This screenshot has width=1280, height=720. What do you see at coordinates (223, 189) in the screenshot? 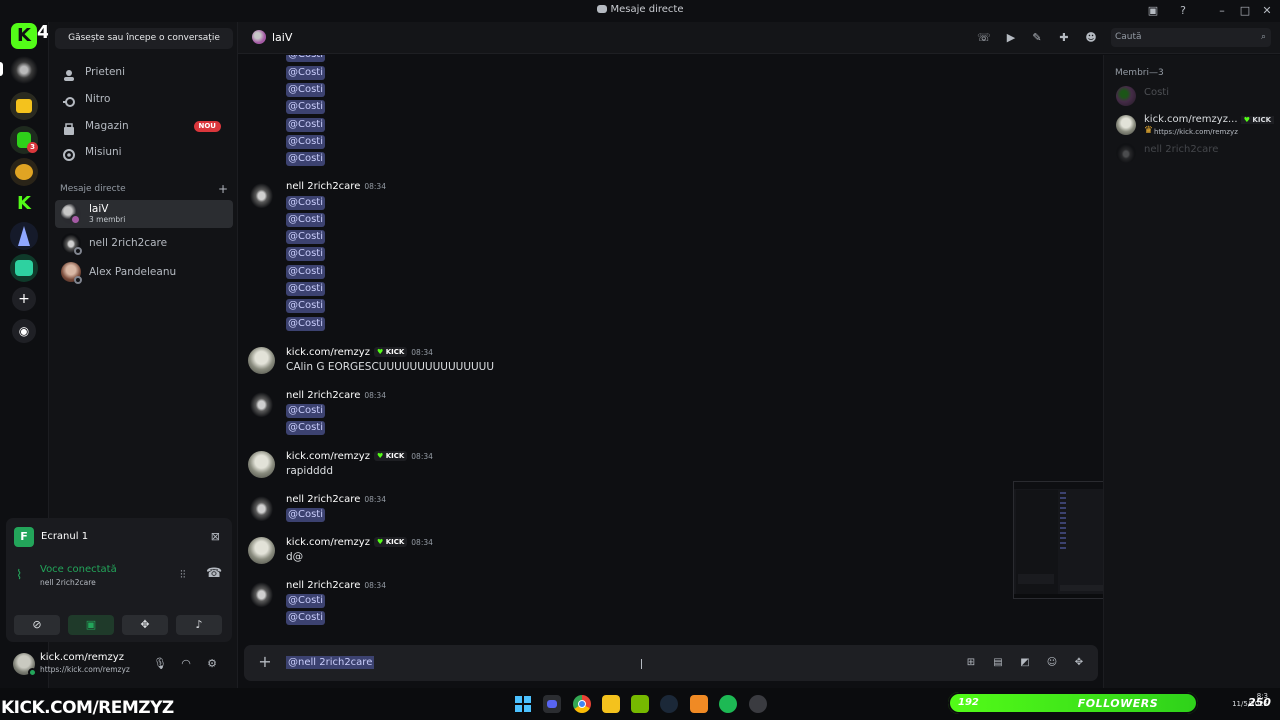
I see `create-dm-icon: +` at bounding box center [223, 189].